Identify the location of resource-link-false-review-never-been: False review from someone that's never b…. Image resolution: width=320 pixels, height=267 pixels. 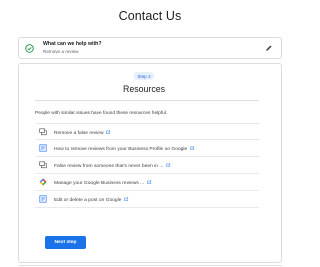
(147, 165).